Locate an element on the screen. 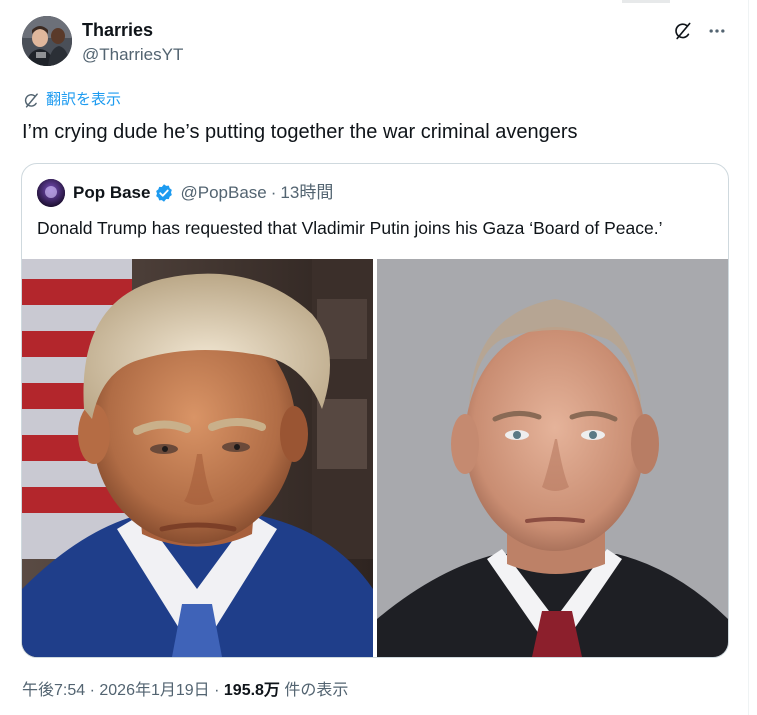  tweet-date: 2026年1月19日 is located at coordinates (154, 690).